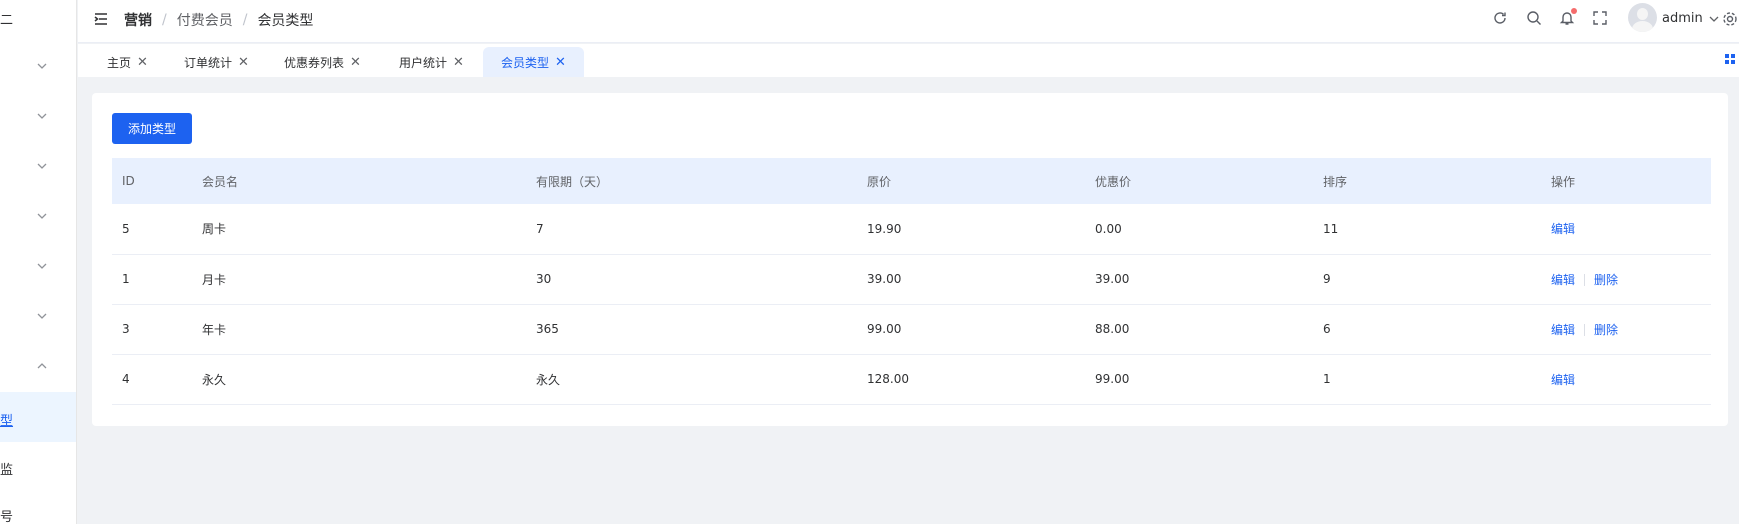  I want to click on cell-discount: 39.00, so click(1112, 279).